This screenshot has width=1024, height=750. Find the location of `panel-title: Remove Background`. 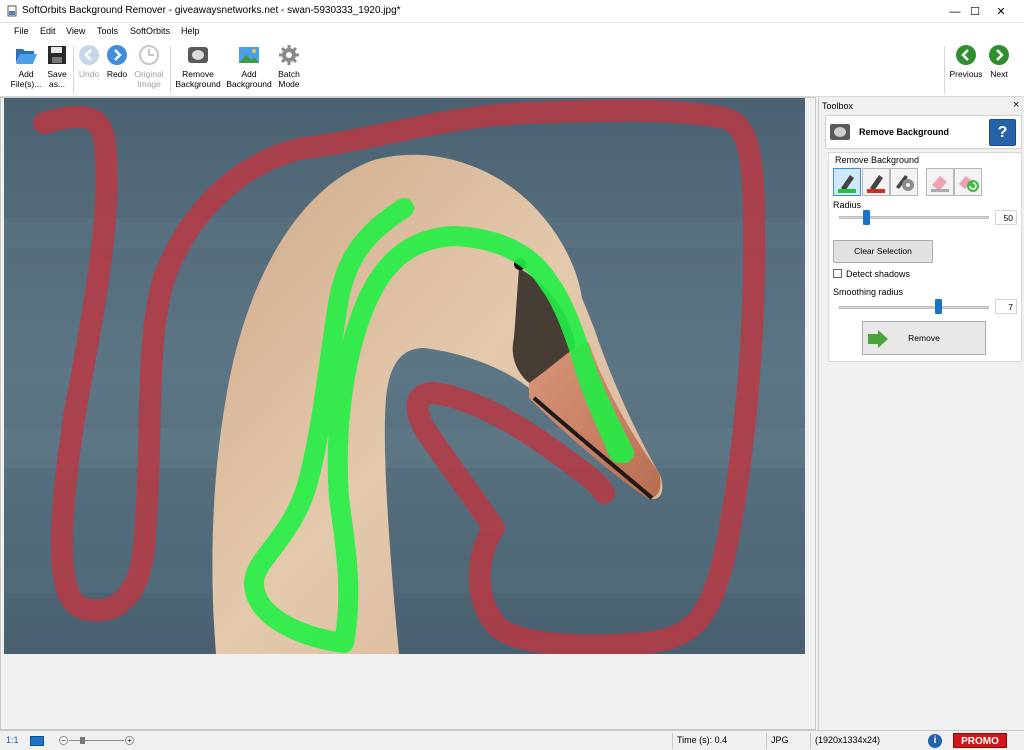

panel-title: Remove Background is located at coordinates (904, 132).